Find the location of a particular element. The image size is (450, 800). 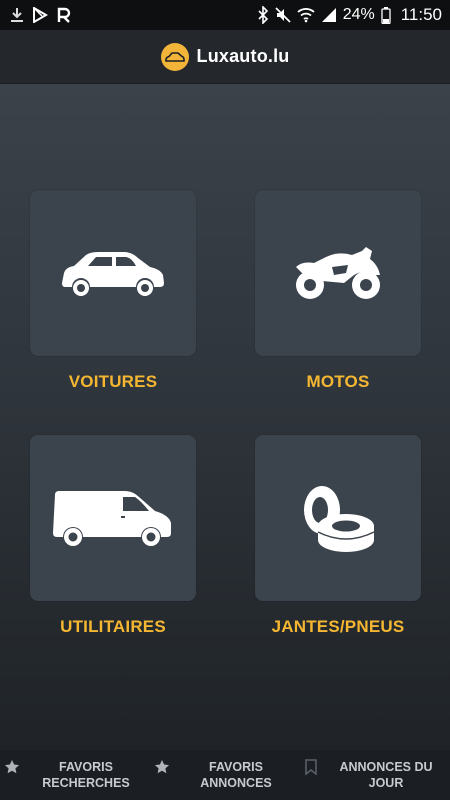

nav-label-annonces-du-jour: ANNONCES DU JOUR is located at coordinates (386, 775).